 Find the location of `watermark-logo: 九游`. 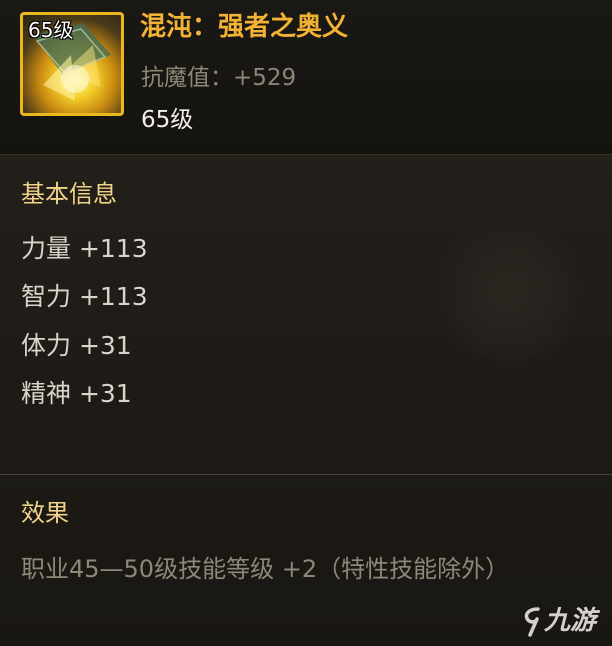

watermark-logo: 九游 is located at coordinates (559, 618).